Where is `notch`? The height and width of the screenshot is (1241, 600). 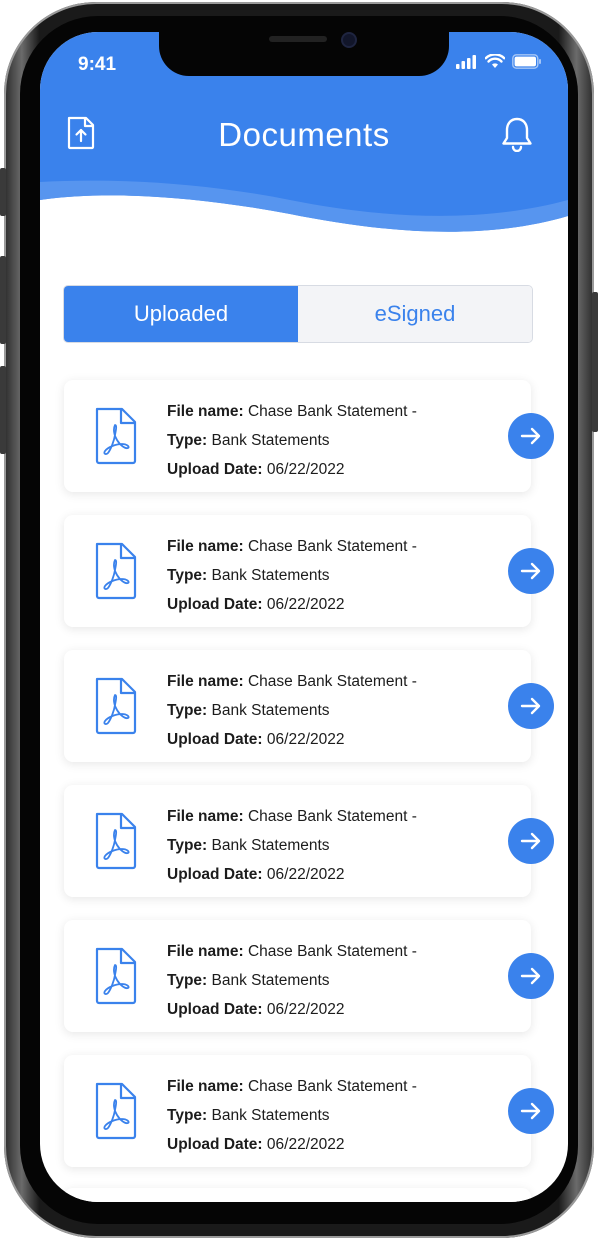 notch is located at coordinates (304, 54).